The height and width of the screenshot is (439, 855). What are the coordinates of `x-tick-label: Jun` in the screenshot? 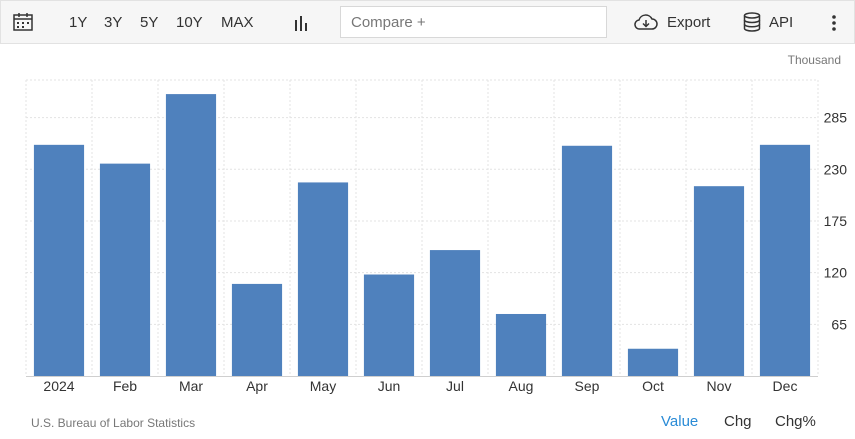 It's located at (389, 386).